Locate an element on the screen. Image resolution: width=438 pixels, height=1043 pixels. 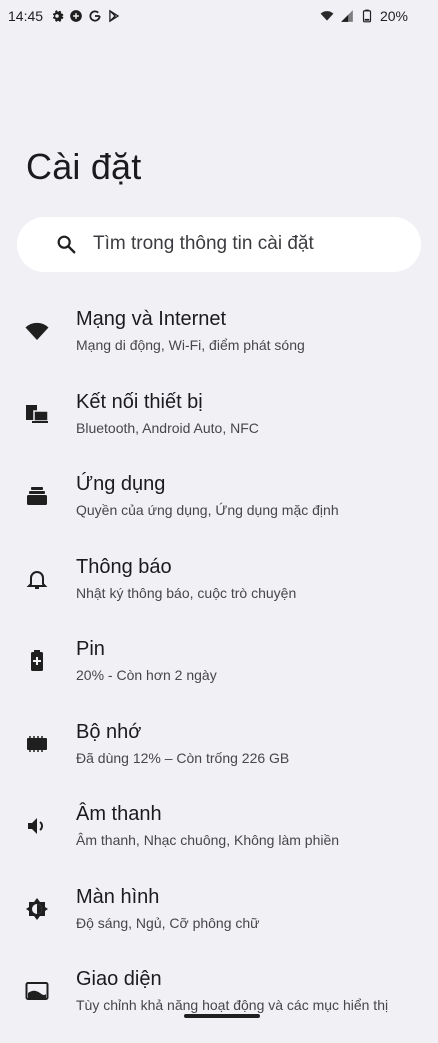
settings-item-storage: Bộ nhớ Đã dùng 12% – Còn trống 226 GB is located at coordinates (219, 754).